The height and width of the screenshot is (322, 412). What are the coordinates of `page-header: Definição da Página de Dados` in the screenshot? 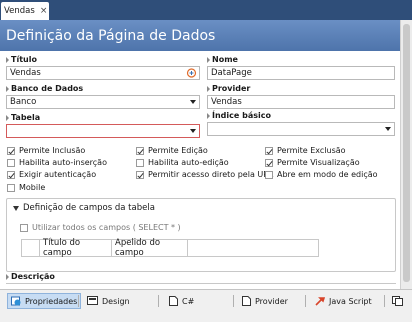 It's located at (200, 35).